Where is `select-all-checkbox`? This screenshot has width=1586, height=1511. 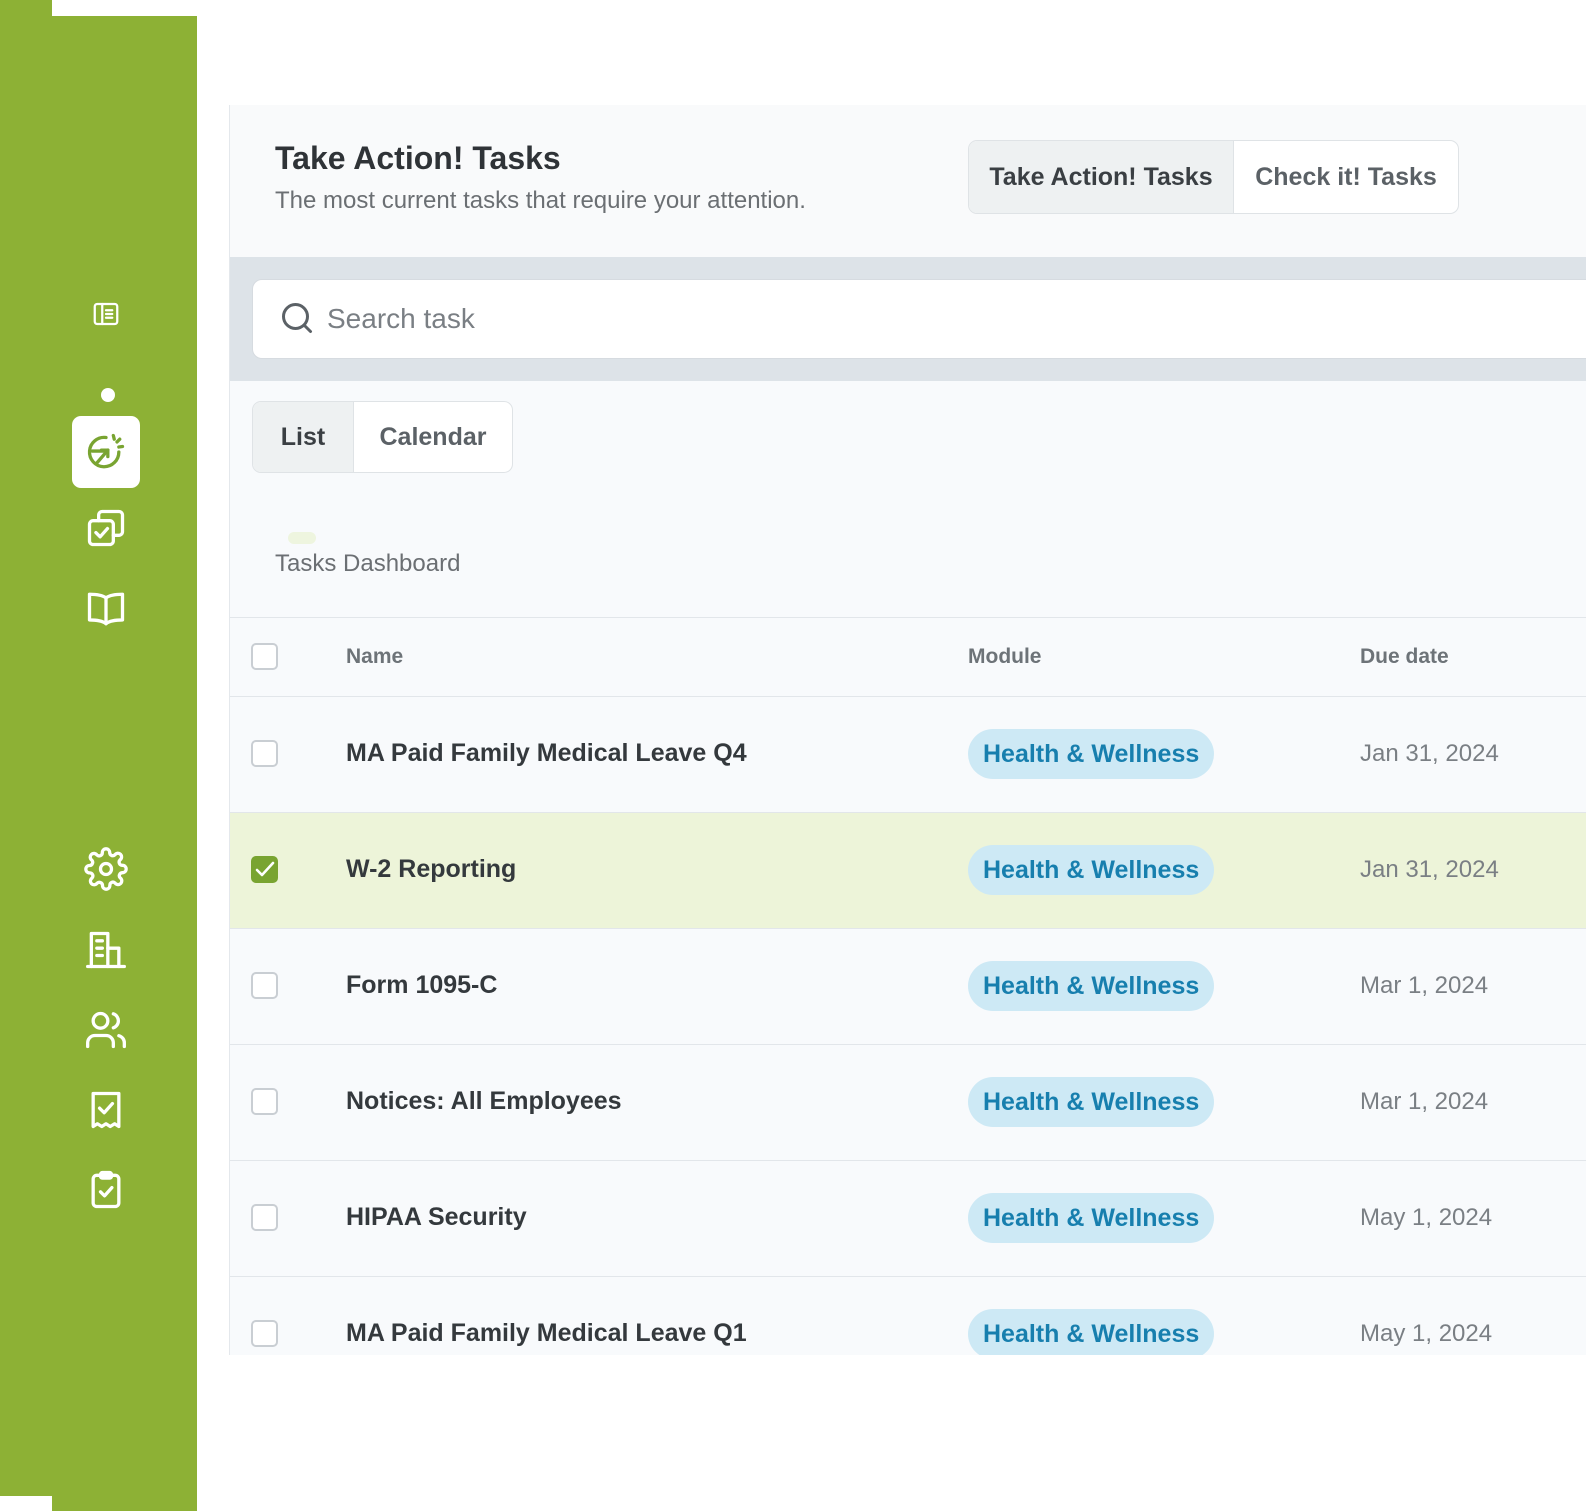 select-all-checkbox is located at coordinates (264, 656).